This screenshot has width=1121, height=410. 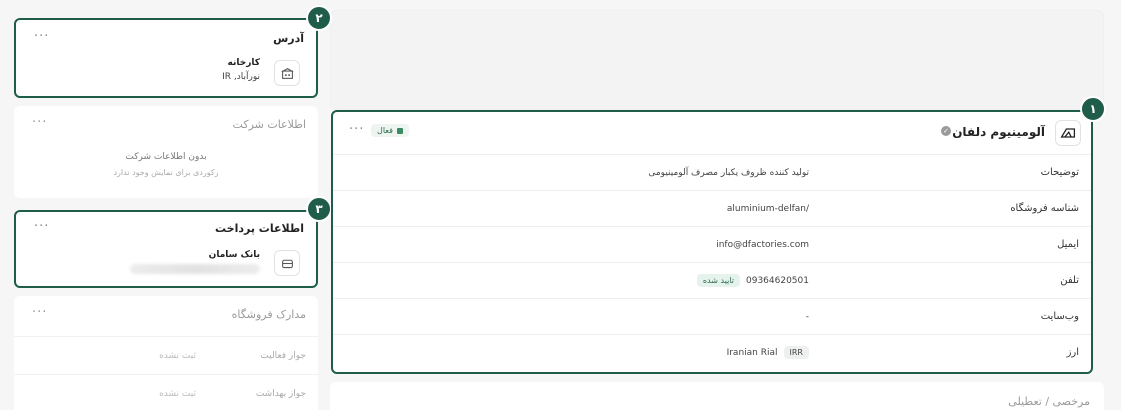 I want to click on payment-item-icon-box, so click(x=287, y=263).